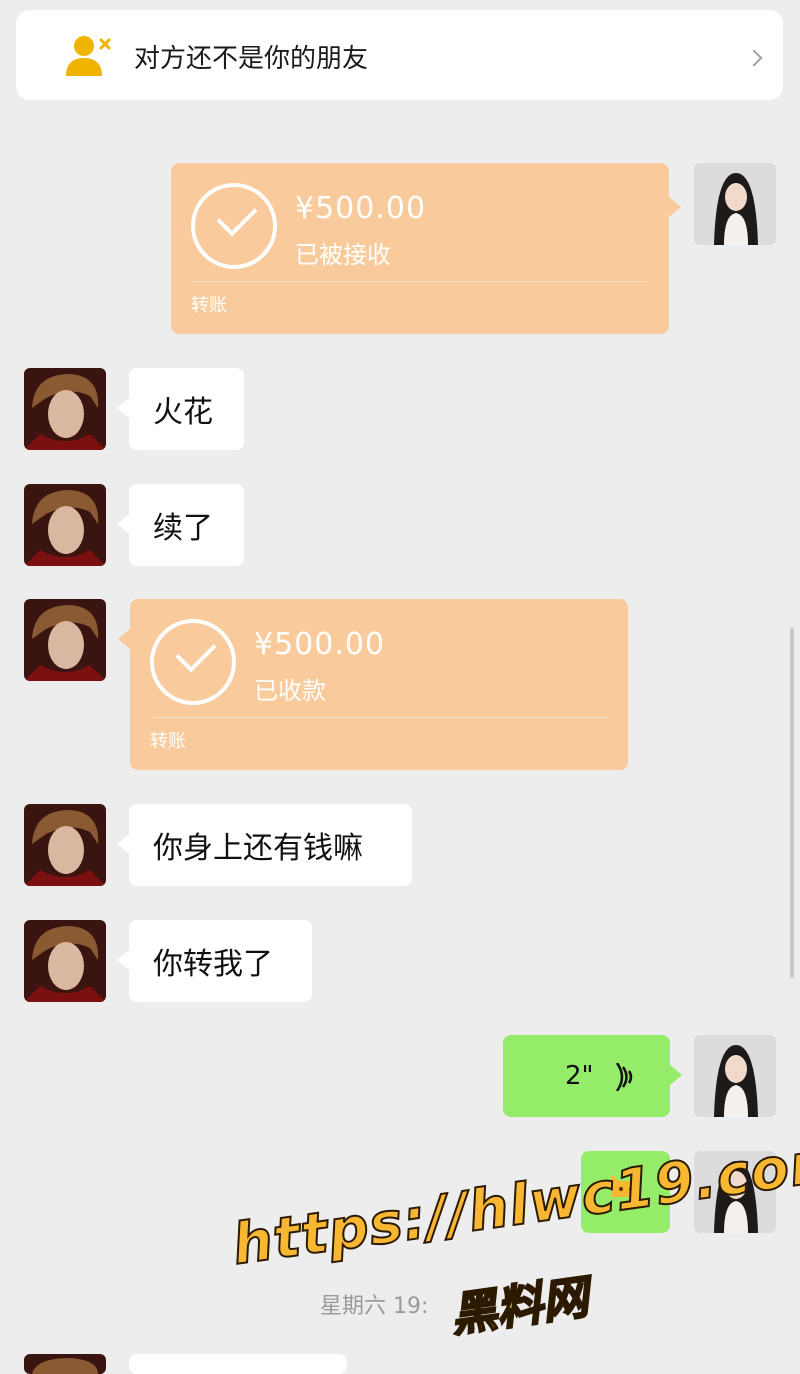 The height and width of the screenshot is (1374, 800). I want to click on transfer-card: ¥500.00 已收款 转账, so click(373, 684).